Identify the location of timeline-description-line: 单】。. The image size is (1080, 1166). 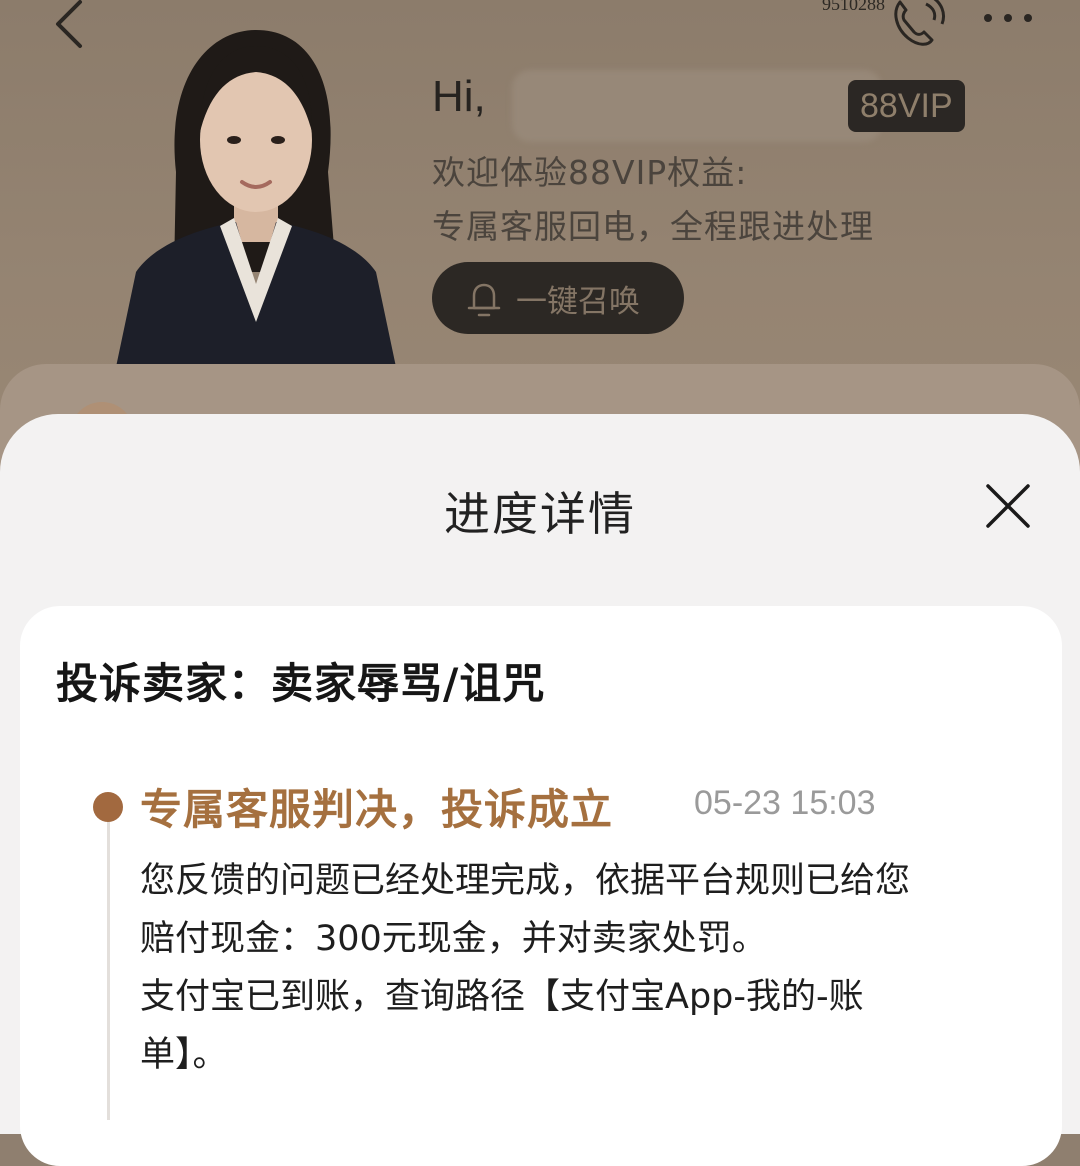
(184, 1055).